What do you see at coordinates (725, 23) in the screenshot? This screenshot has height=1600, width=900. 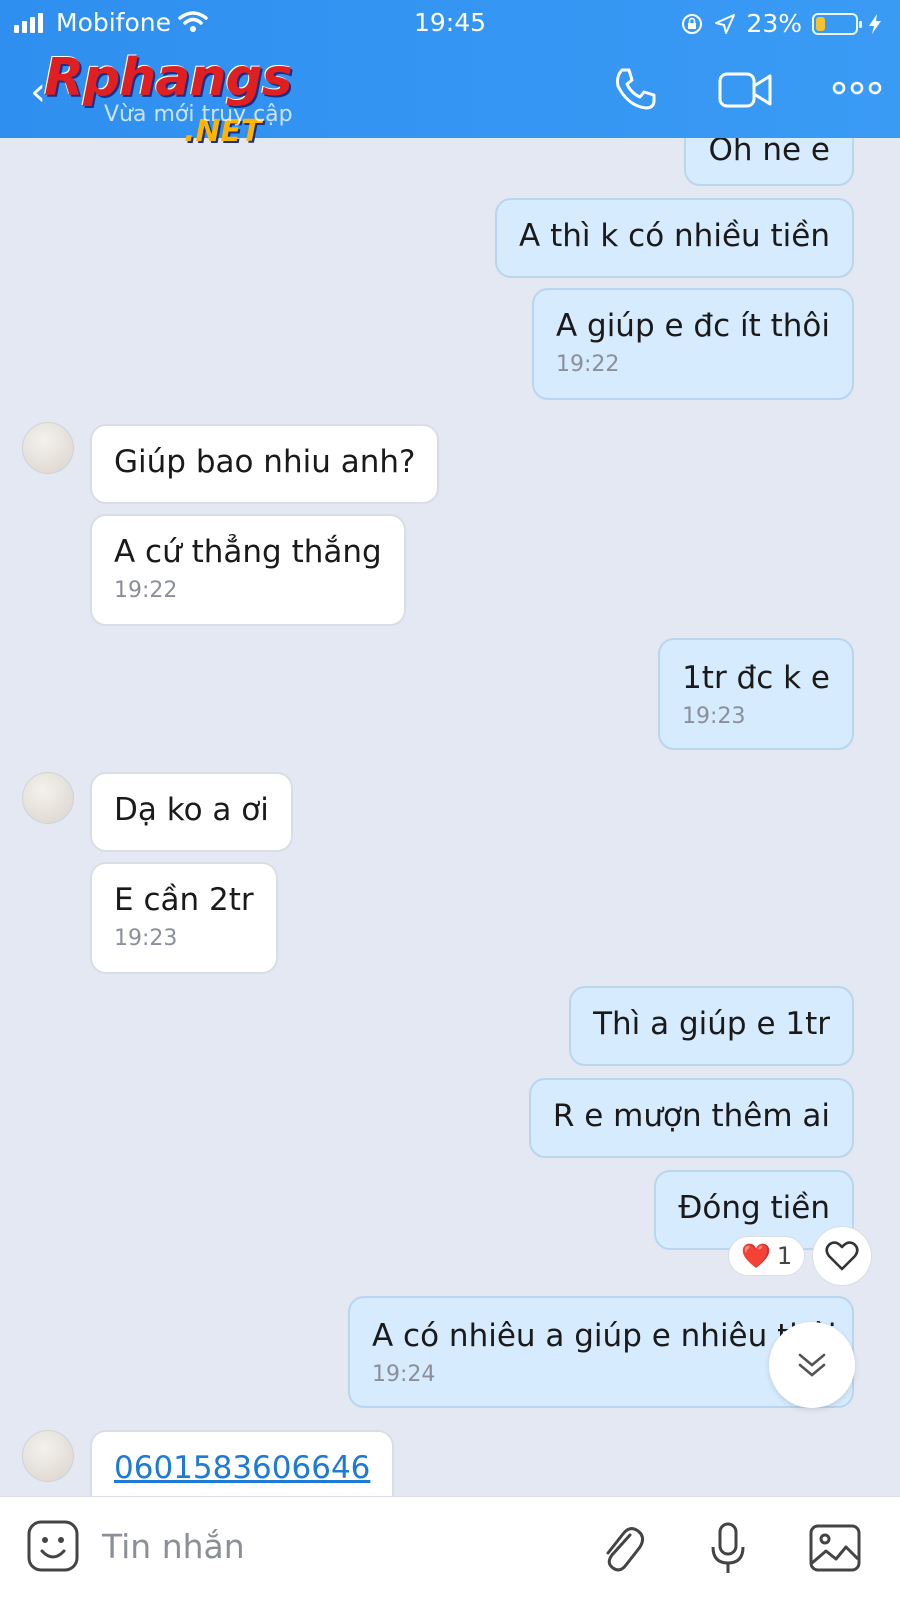 I see `location-icon` at bounding box center [725, 23].